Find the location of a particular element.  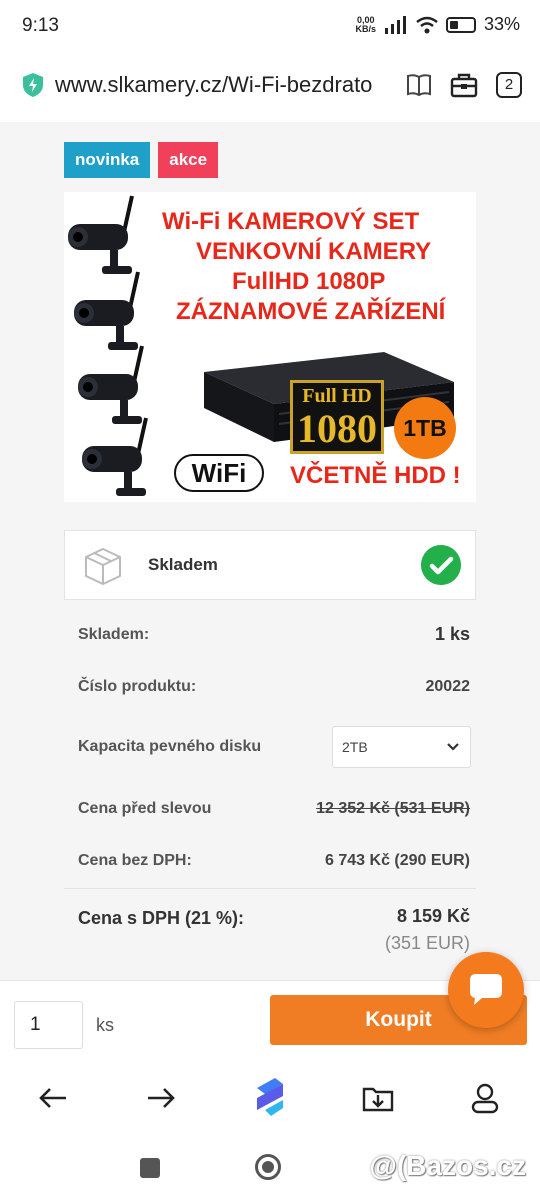

back-arrow-icon is located at coordinates (53, 1098).